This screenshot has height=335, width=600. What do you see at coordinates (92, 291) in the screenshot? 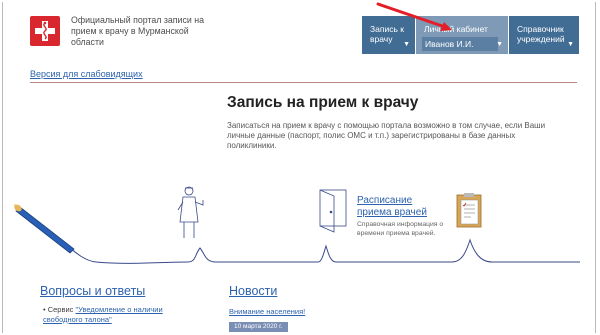
I see `faq-heading-link: Вопросы и ответы` at bounding box center [92, 291].